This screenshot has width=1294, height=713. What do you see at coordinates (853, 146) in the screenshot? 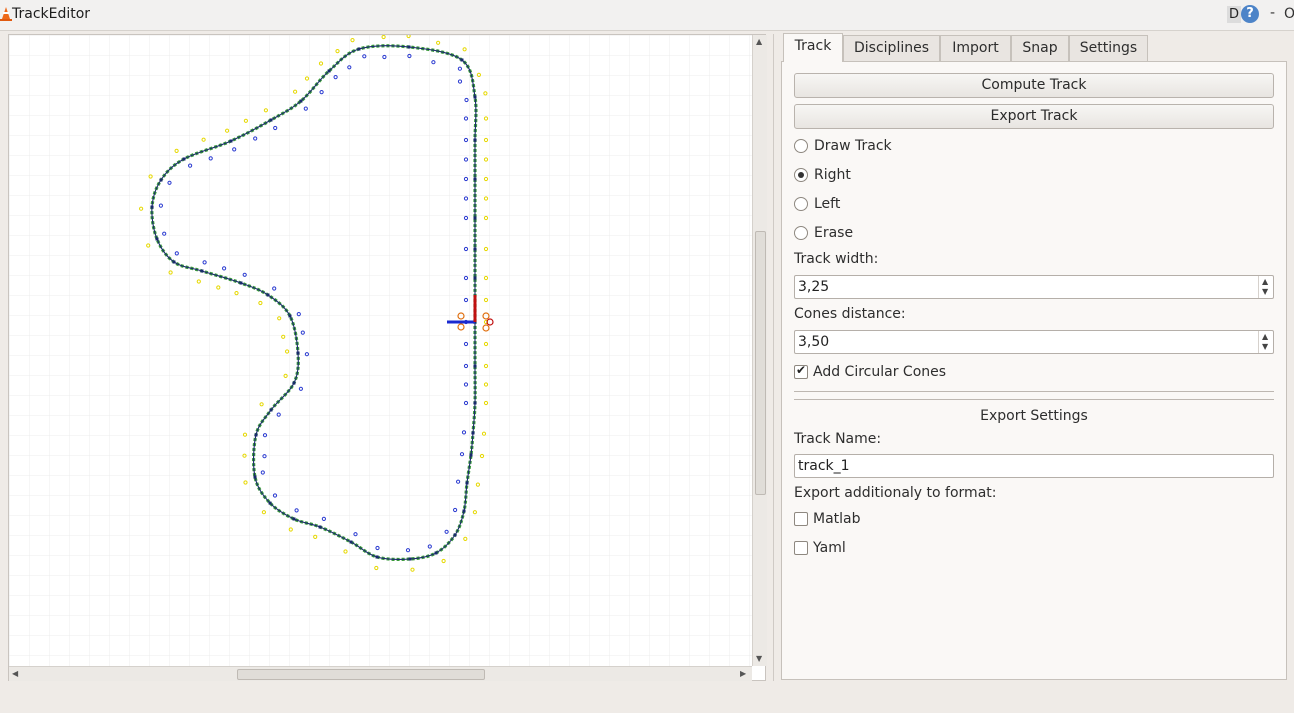
I see `radio-draw-track-label: Draw Track` at bounding box center [853, 146].